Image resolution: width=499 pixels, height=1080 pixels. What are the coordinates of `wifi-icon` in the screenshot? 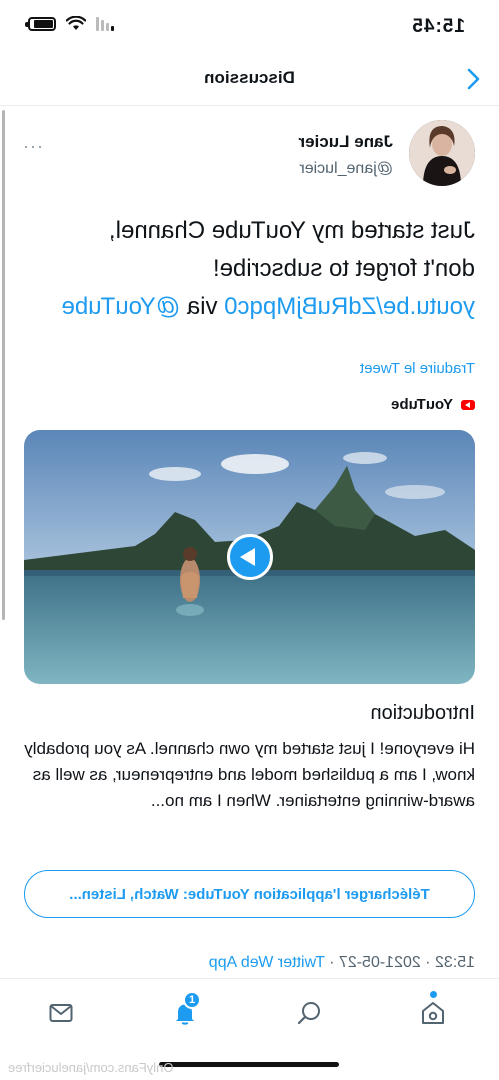 It's located at (76, 23).